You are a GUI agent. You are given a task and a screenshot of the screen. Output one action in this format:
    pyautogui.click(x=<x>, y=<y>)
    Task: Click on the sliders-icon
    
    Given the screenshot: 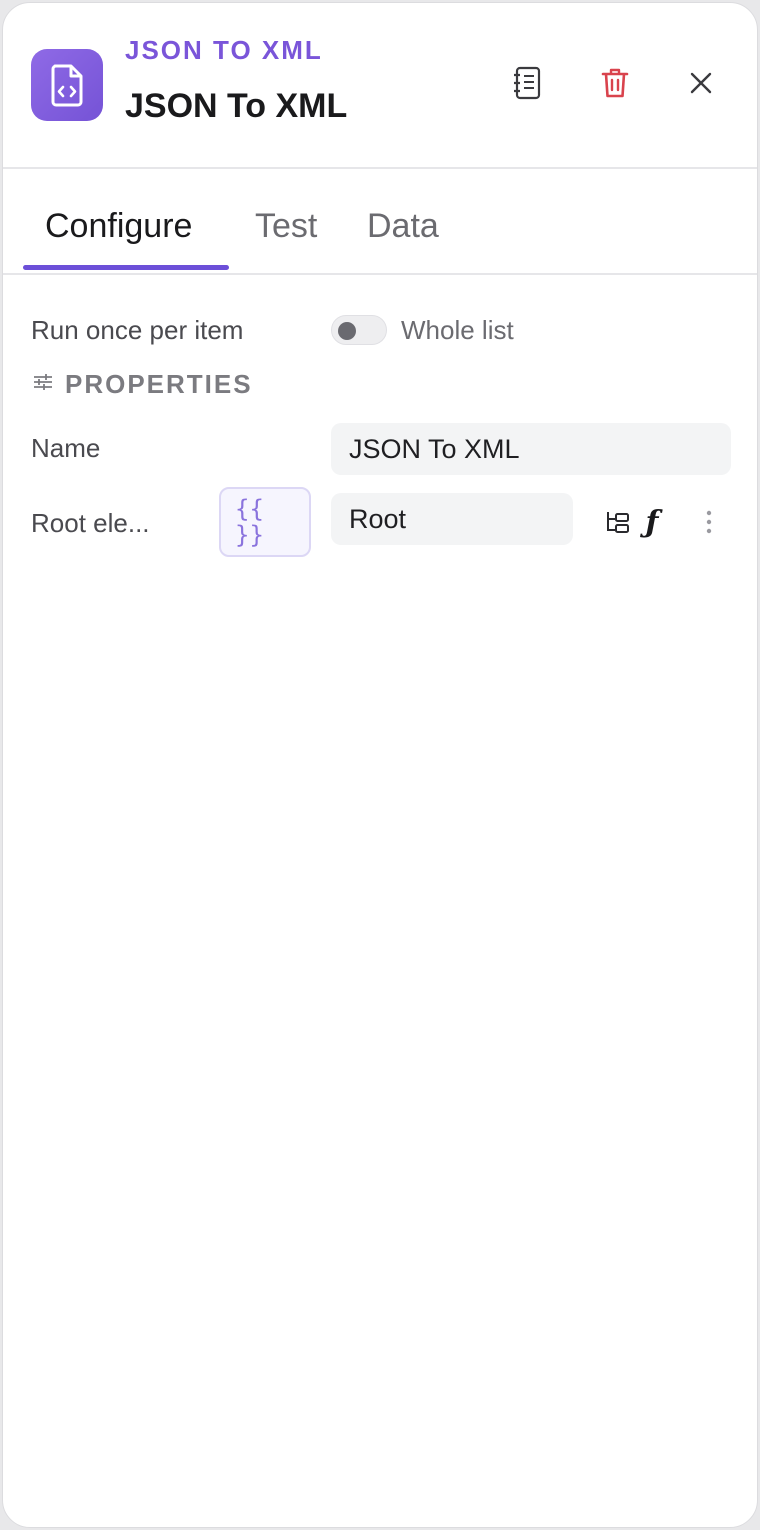 What is the action you would take?
    pyautogui.click(x=43, y=384)
    